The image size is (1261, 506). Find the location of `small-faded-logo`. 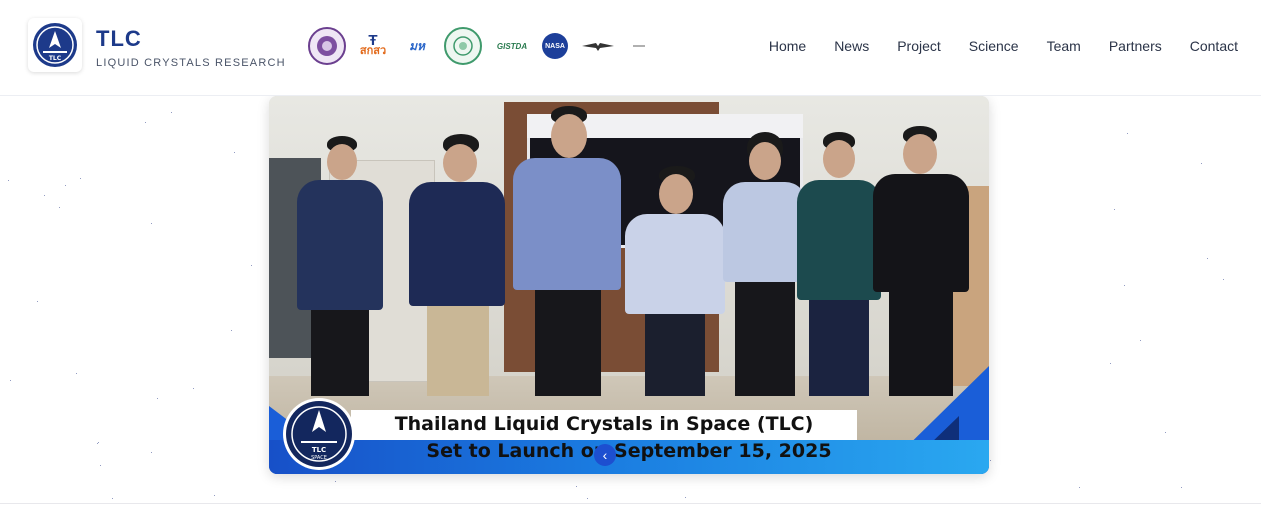

small-faded-logo is located at coordinates (639, 46).